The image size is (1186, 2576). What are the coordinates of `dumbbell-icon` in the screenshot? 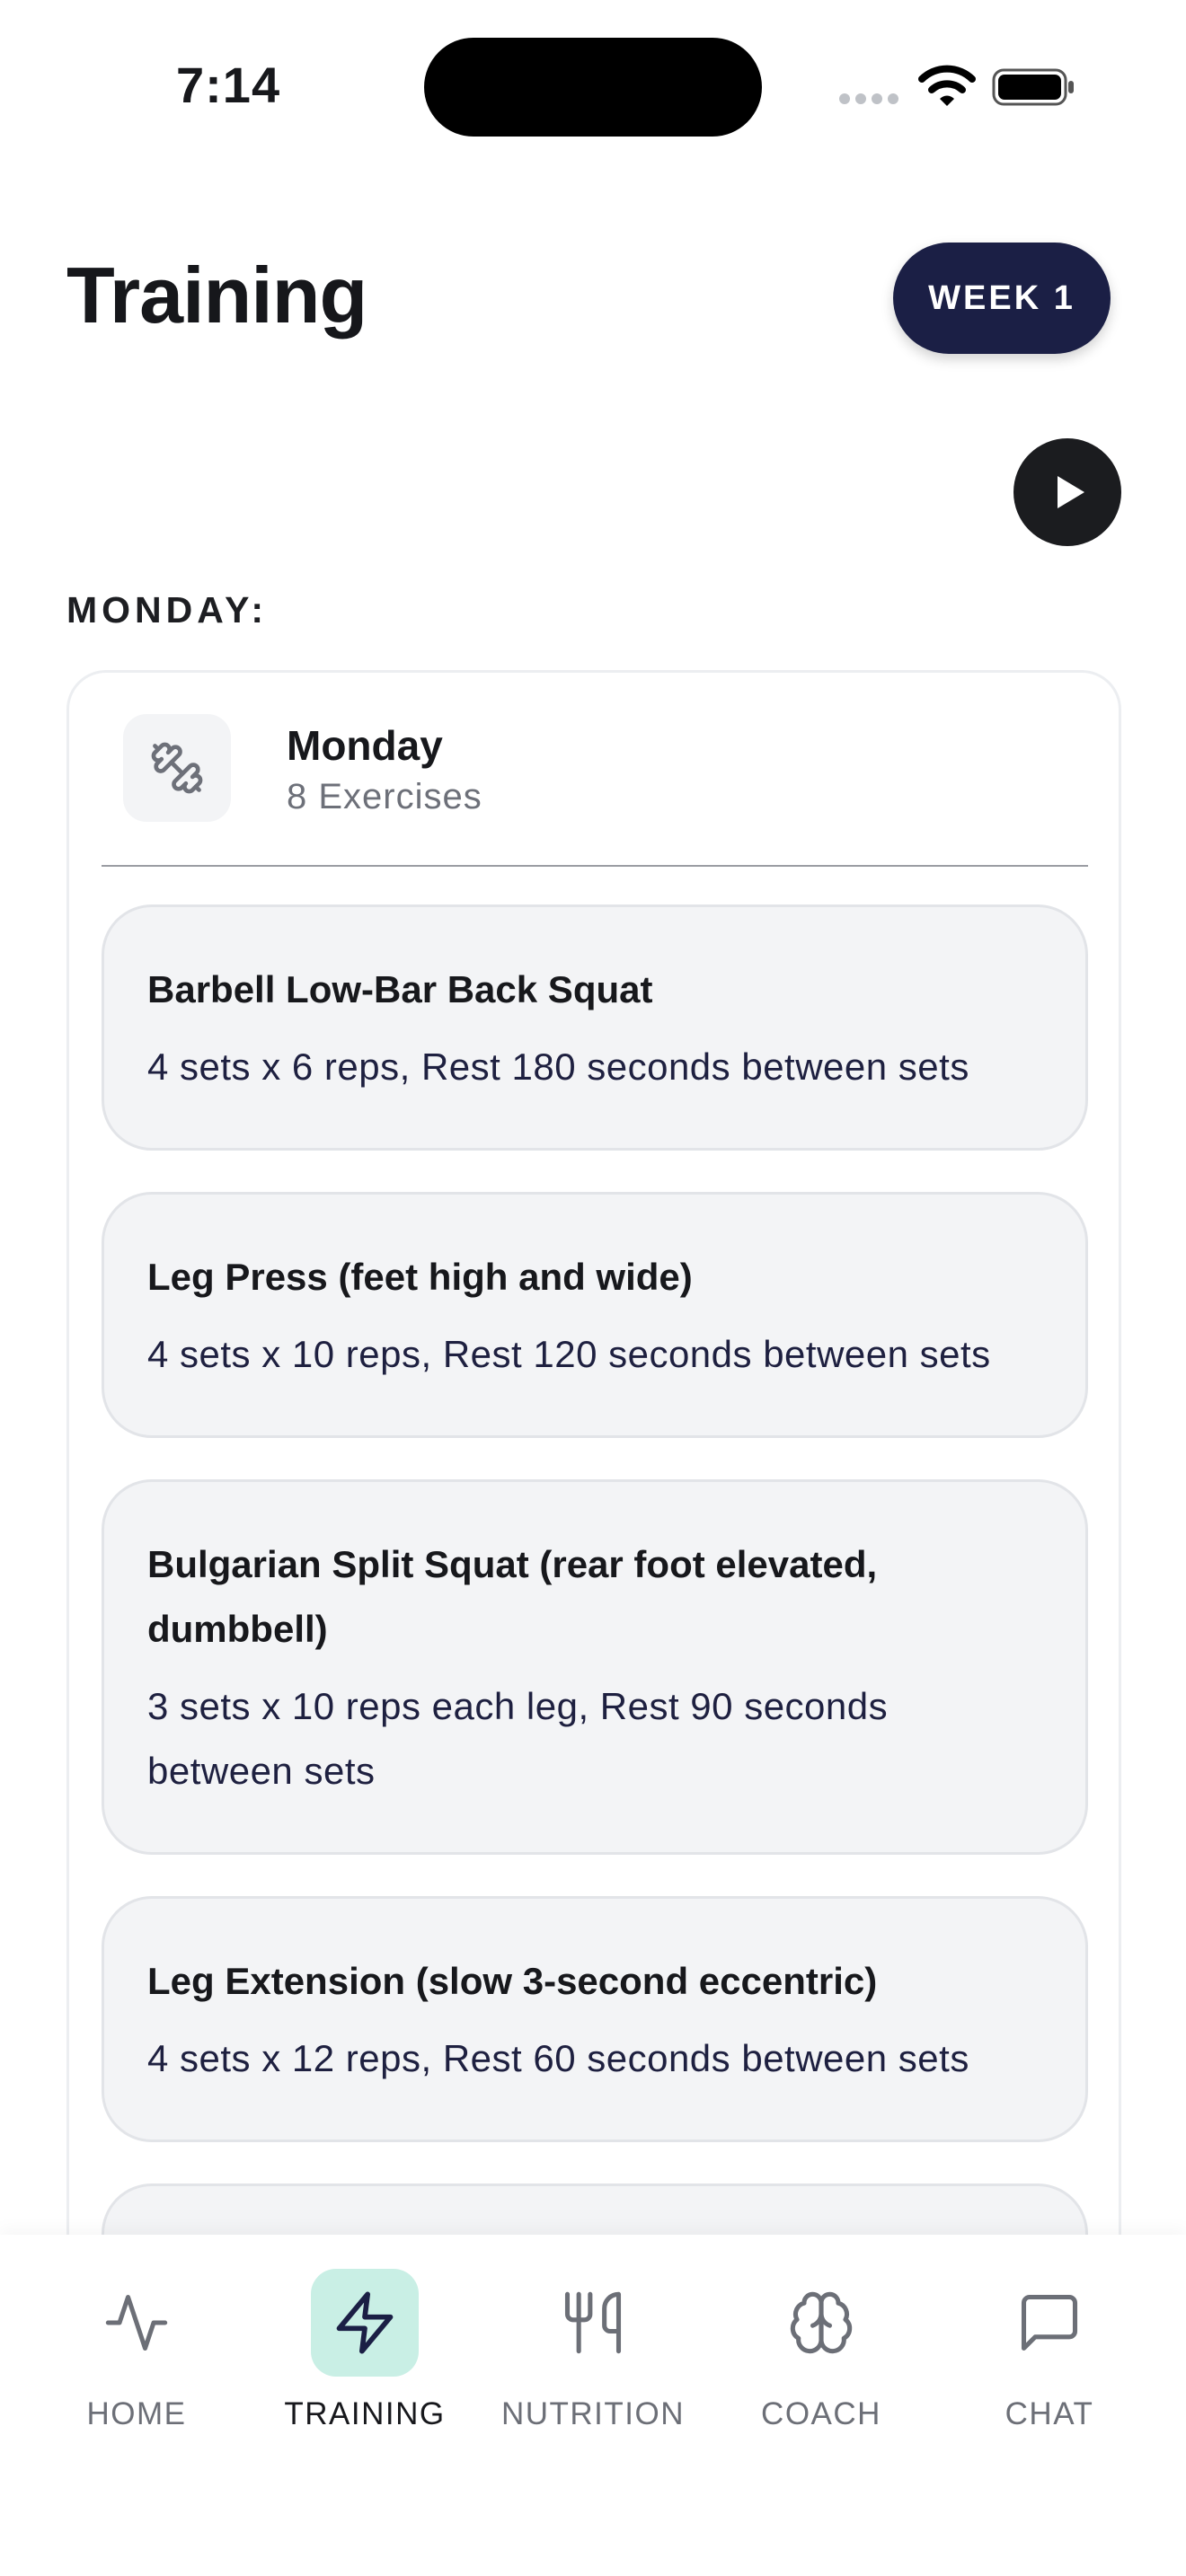 It's located at (177, 768).